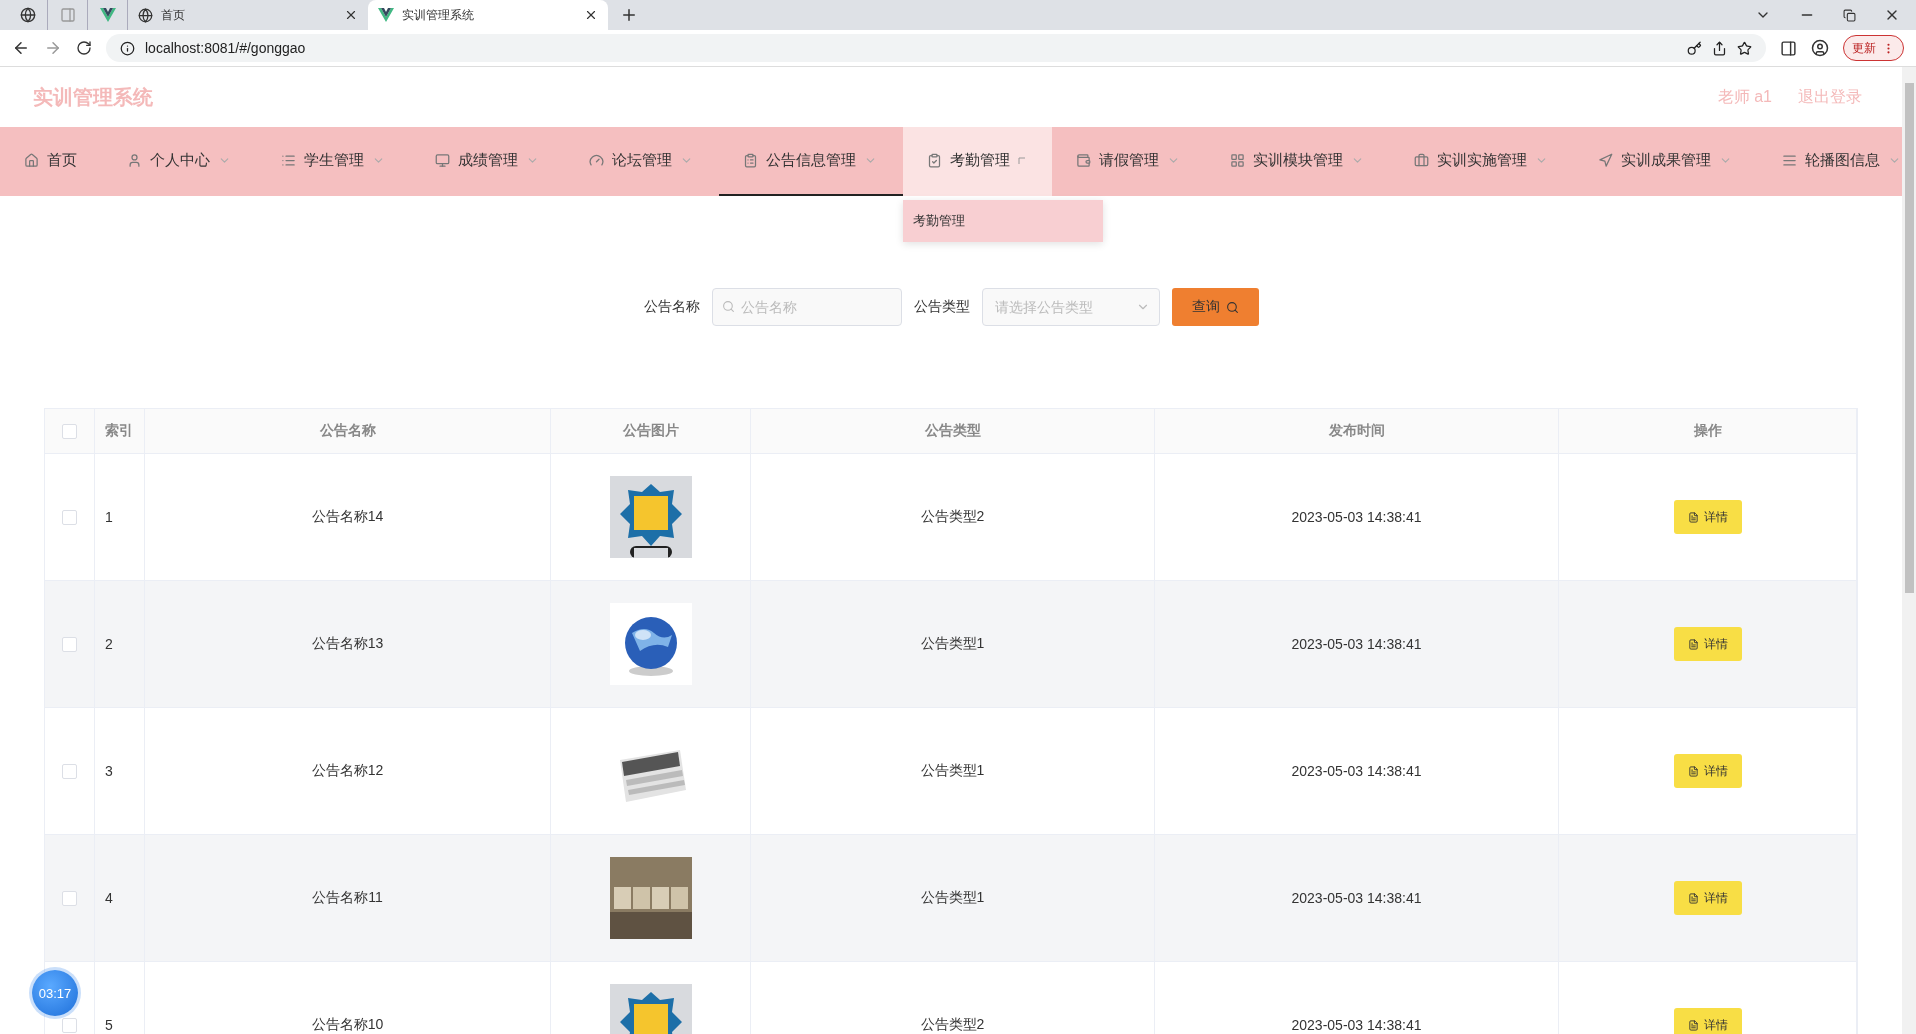 The width and height of the screenshot is (1916, 1034). What do you see at coordinates (84, 48) in the screenshot?
I see `reload-icon` at bounding box center [84, 48].